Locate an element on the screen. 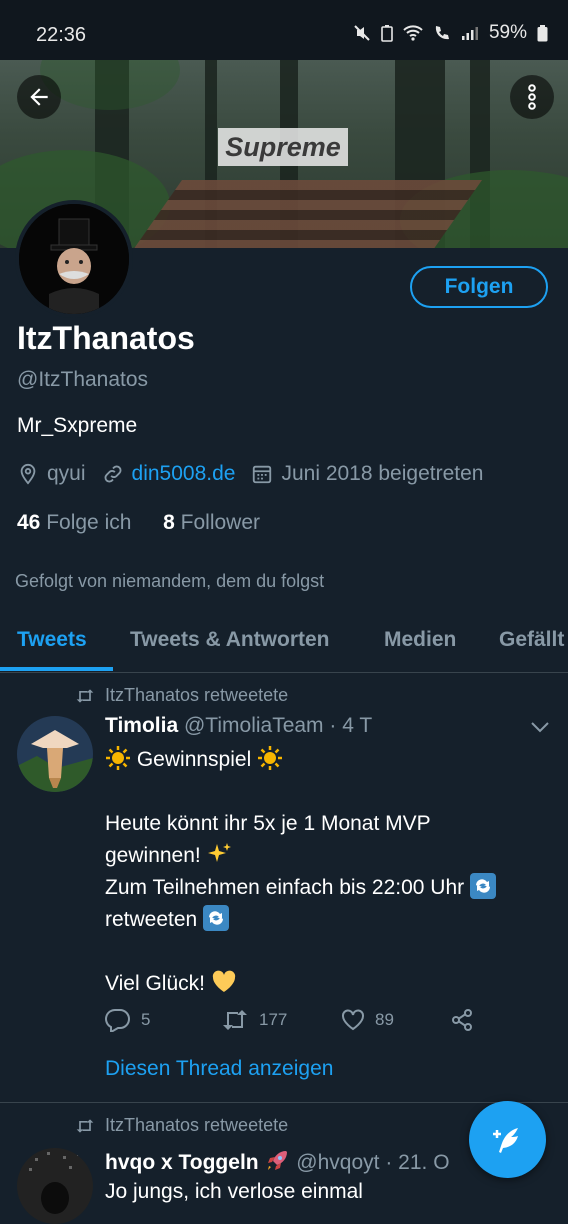 The image size is (568, 1224). profile-counts: 46 Folge ich 8 Follower is located at coordinates (138, 523).